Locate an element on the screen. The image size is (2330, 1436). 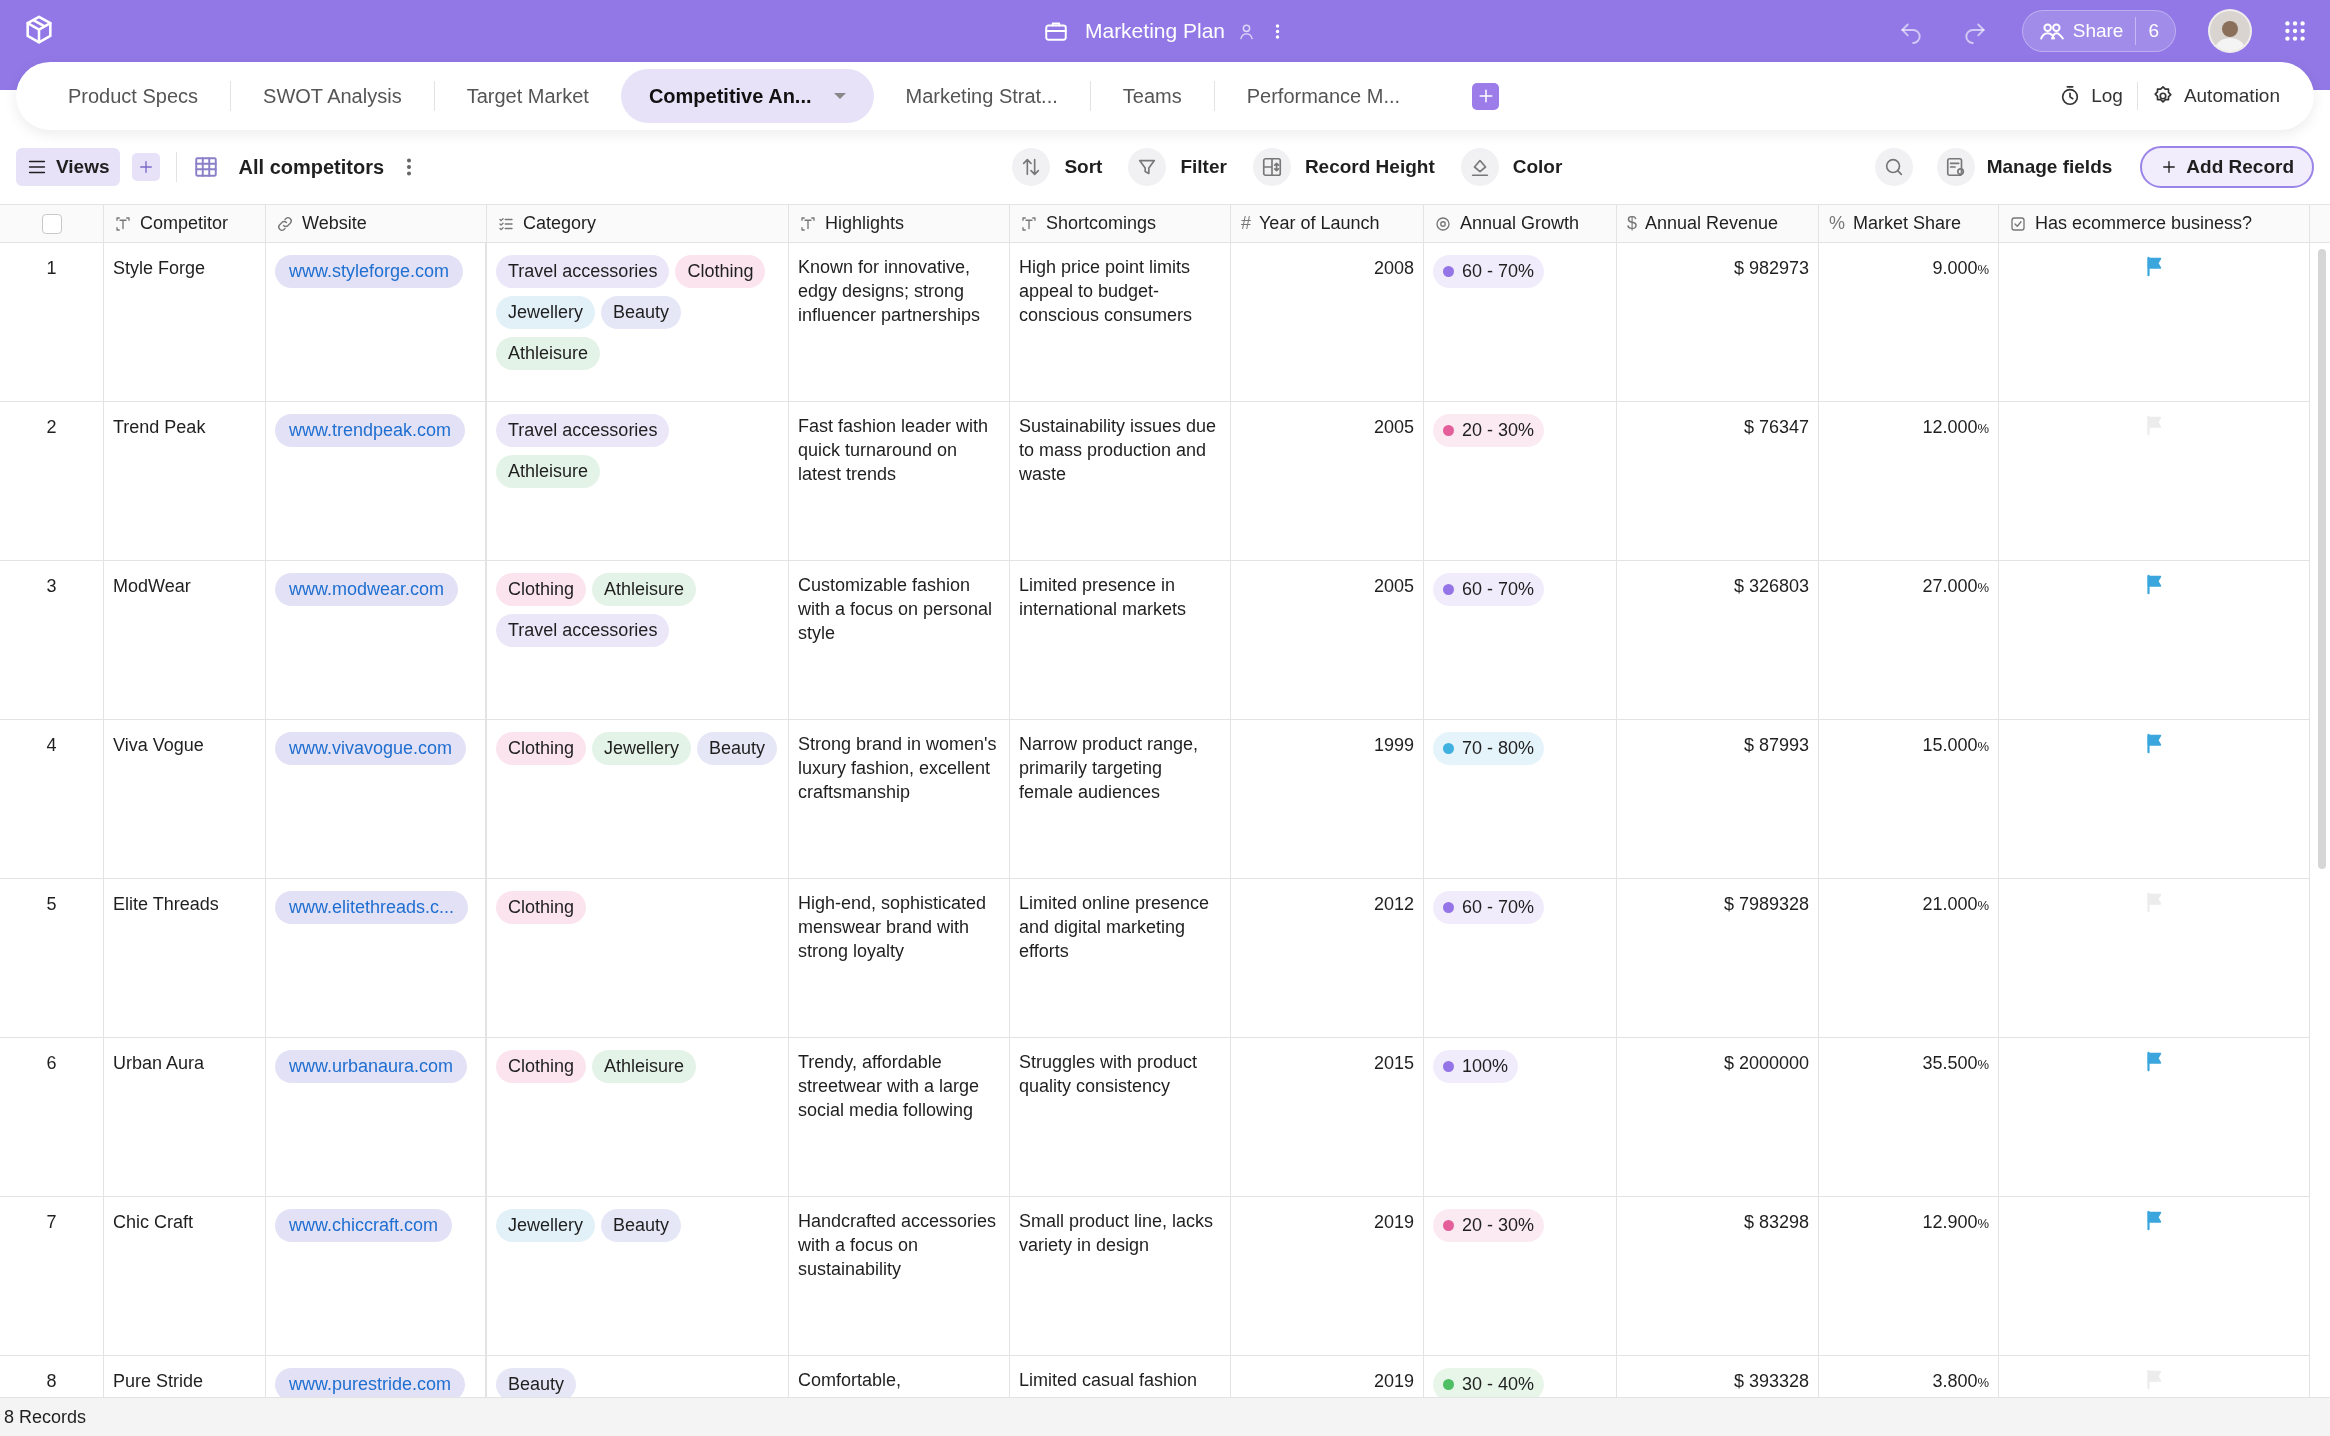
table-cell: 1999 is located at coordinates (1393, 745).